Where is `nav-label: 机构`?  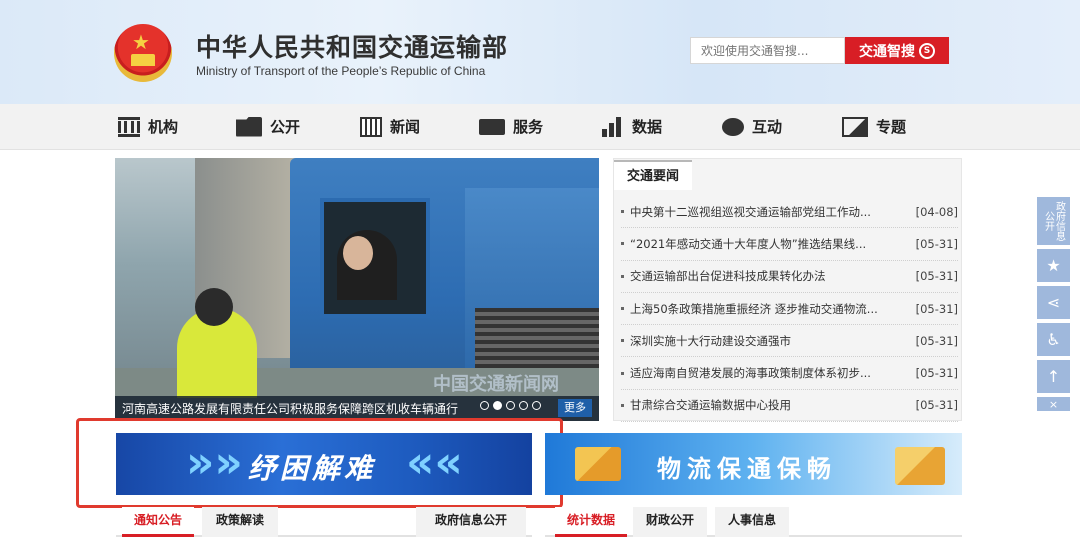 nav-label: 机构 is located at coordinates (163, 127).